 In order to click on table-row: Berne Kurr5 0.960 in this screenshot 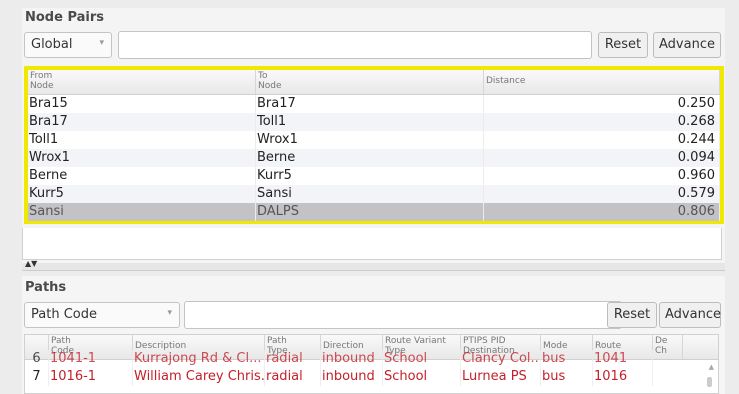, I will do `click(374, 176)`.